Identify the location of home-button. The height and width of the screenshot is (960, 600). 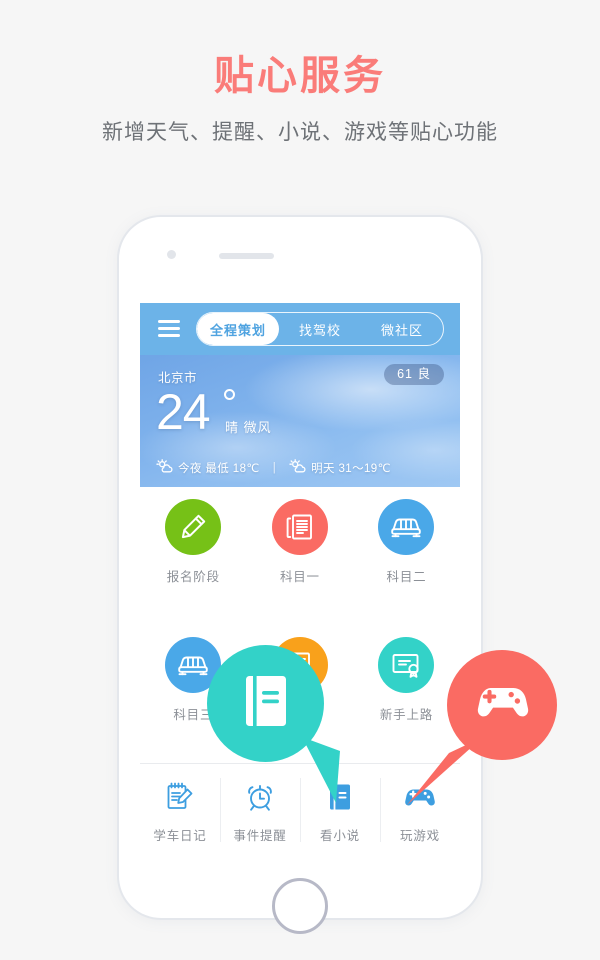
(300, 906).